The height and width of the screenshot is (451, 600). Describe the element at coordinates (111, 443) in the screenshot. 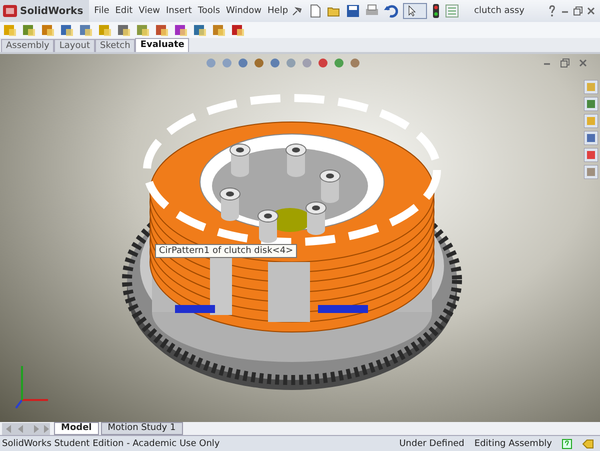

I see `status-text: SolidWorks Student Edition - Academic Use Only` at that location.